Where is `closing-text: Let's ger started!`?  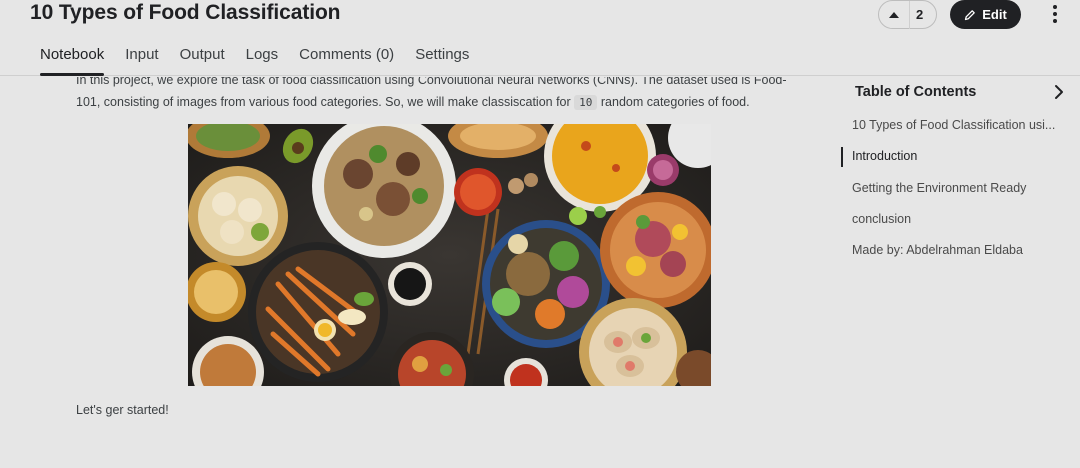
closing-text: Let's ger started! is located at coordinates (122, 410).